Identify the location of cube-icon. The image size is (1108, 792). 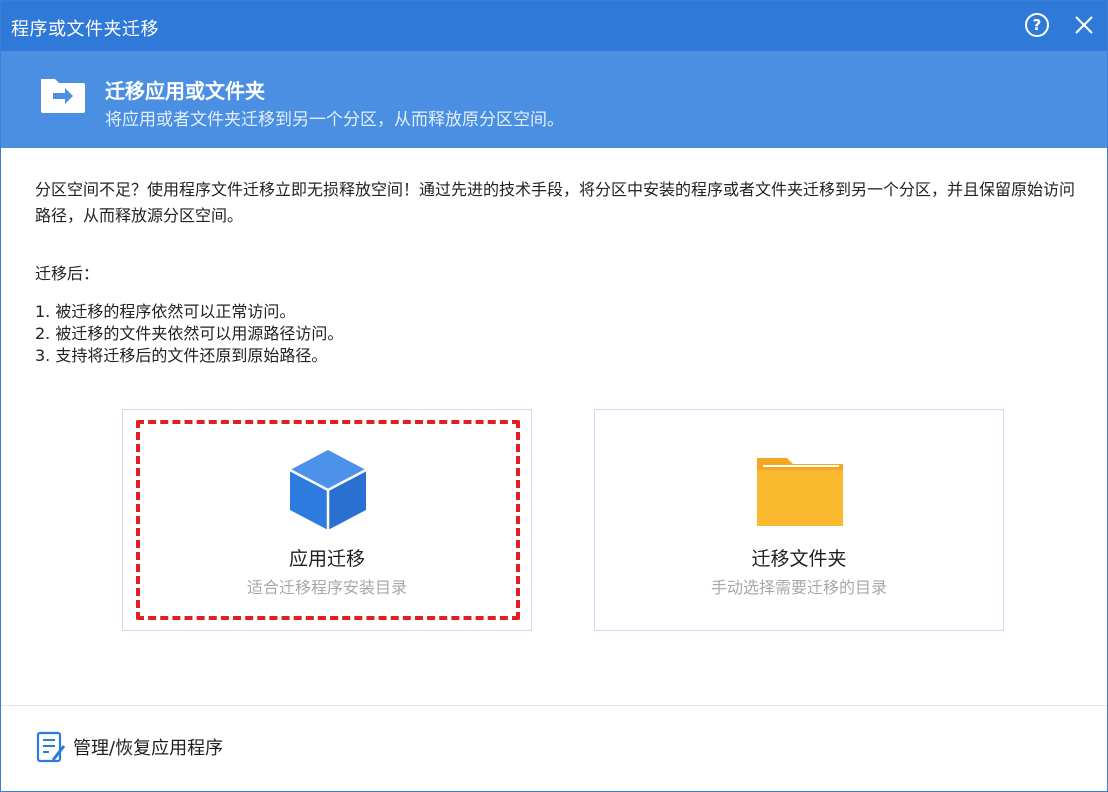
(328, 490).